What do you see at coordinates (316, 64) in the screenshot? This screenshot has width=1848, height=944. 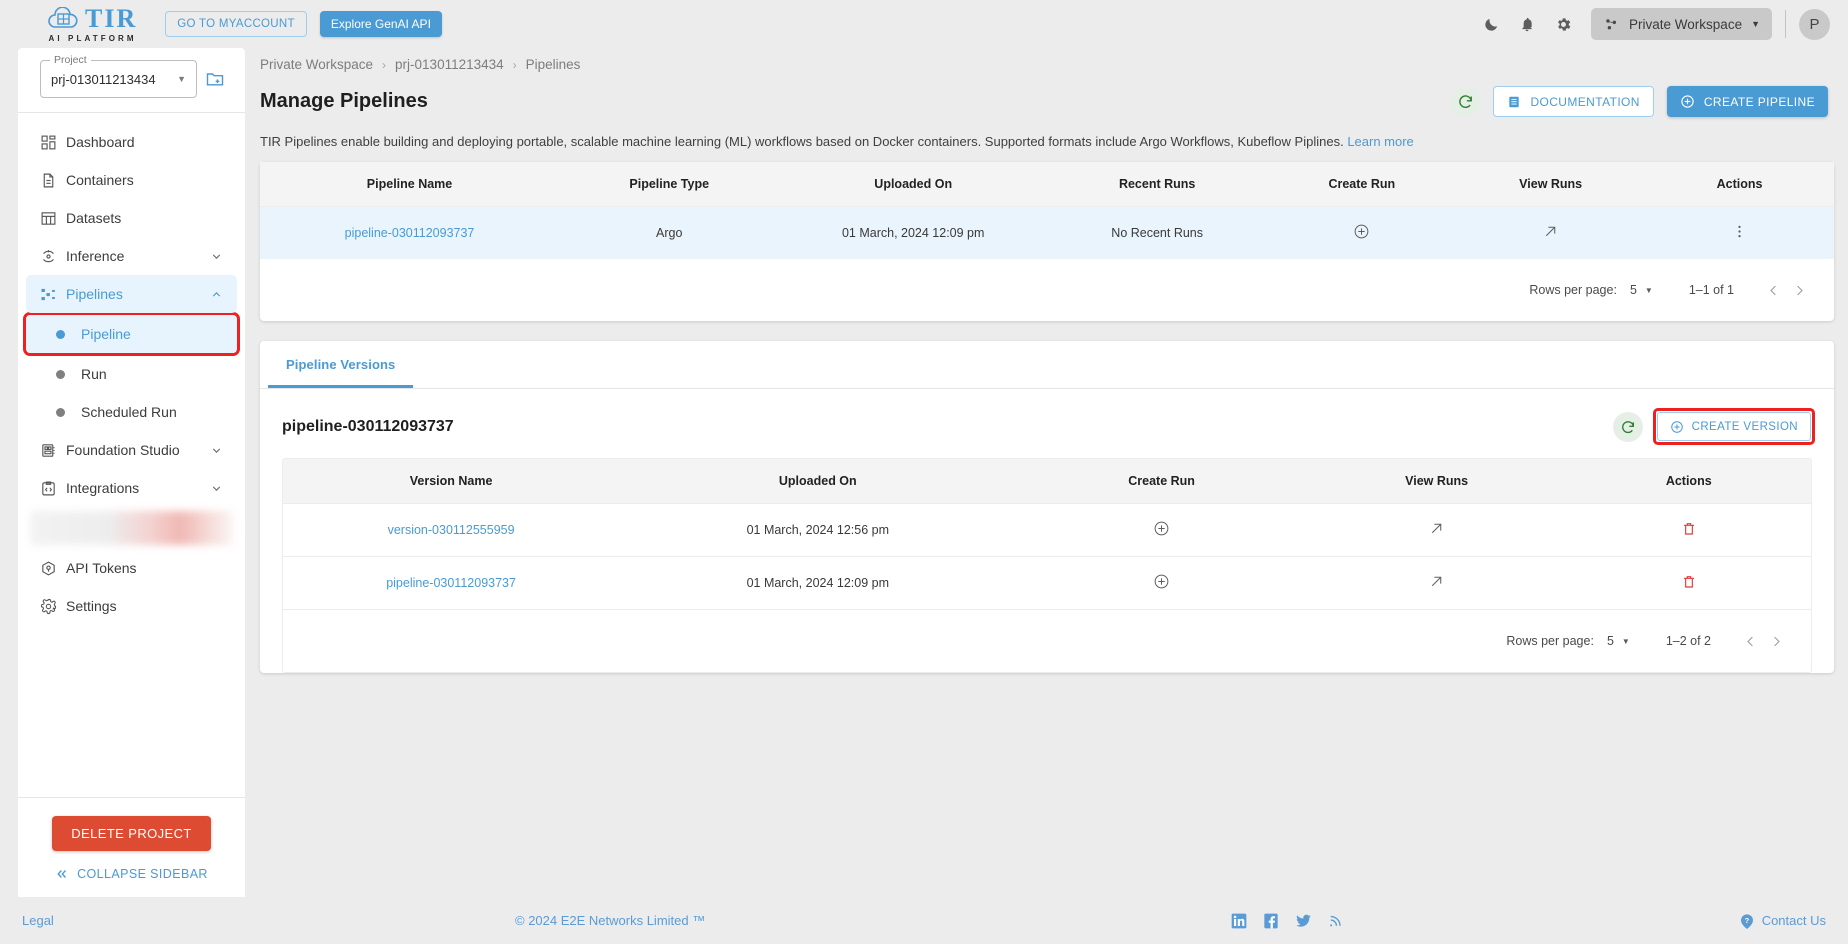 I see `breadcrumb-item-workspace: Private Workspace` at bounding box center [316, 64].